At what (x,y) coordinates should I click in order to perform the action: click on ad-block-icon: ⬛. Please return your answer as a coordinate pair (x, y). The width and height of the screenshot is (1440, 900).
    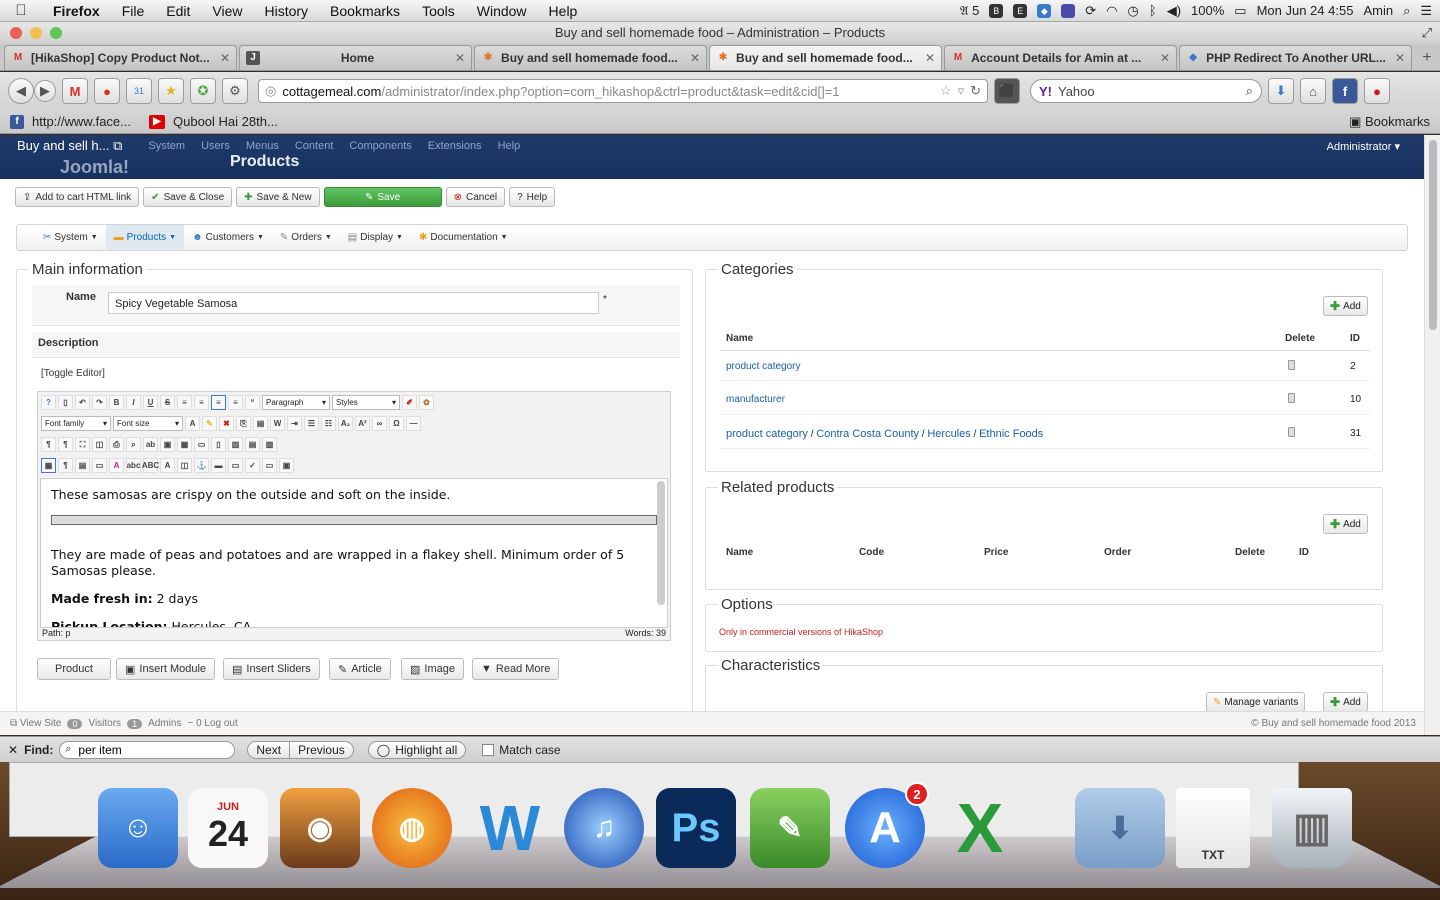
    Looking at the image, I should click on (1007, 91).